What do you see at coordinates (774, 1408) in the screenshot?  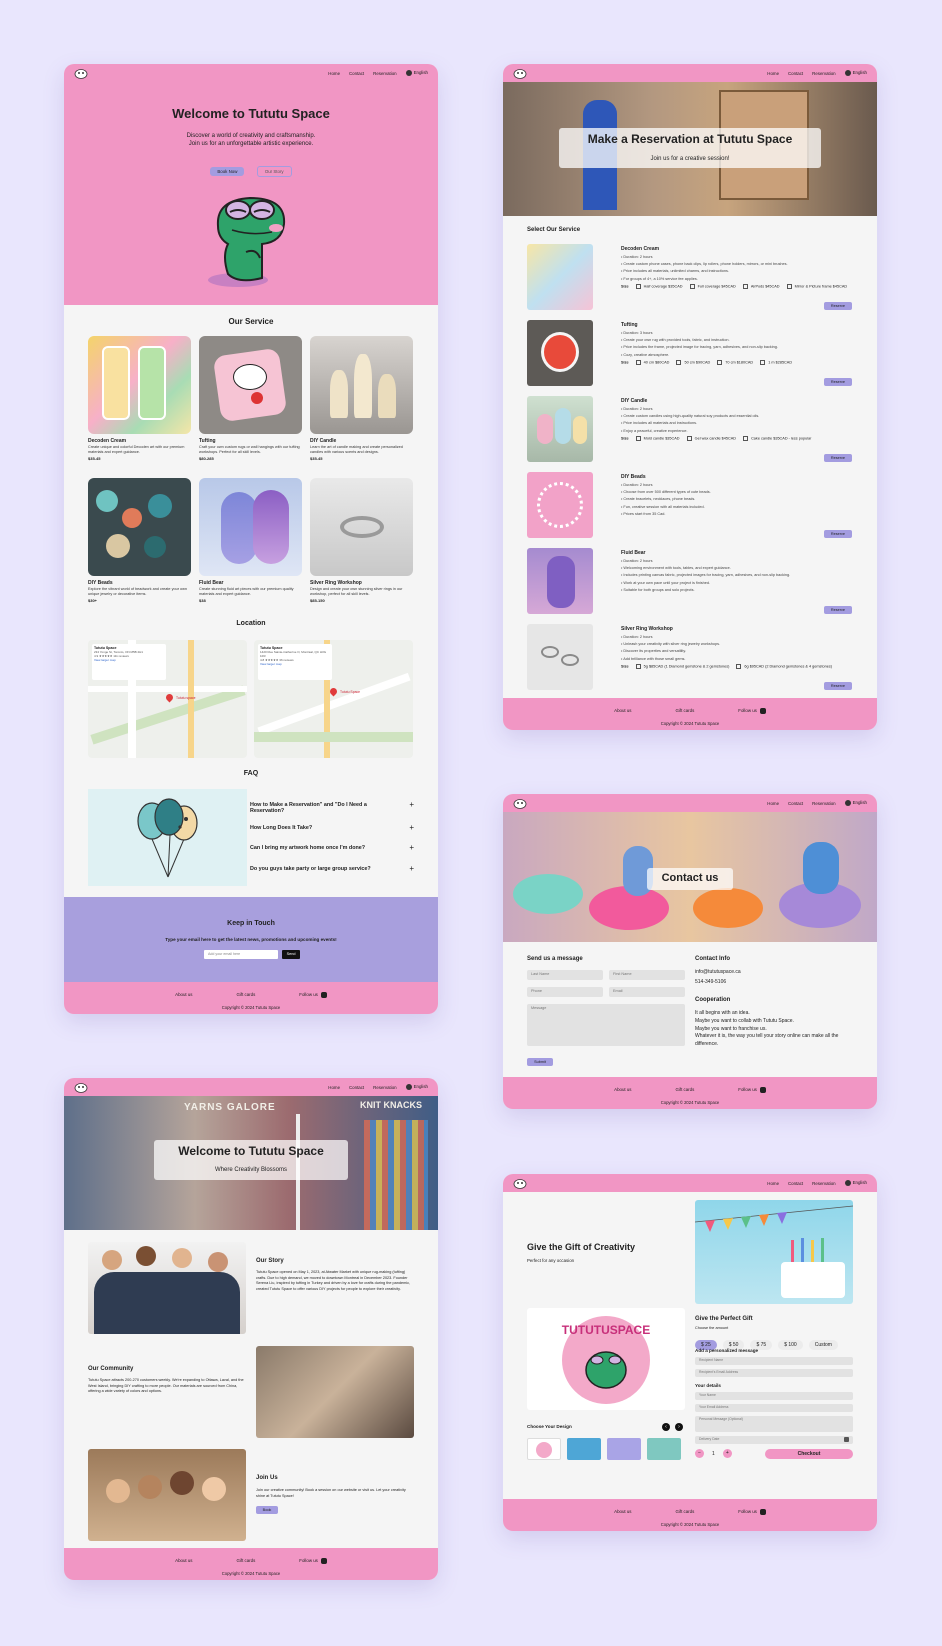 I see `your-email-field: Your Email Address` at bounding box center [774, 1408].